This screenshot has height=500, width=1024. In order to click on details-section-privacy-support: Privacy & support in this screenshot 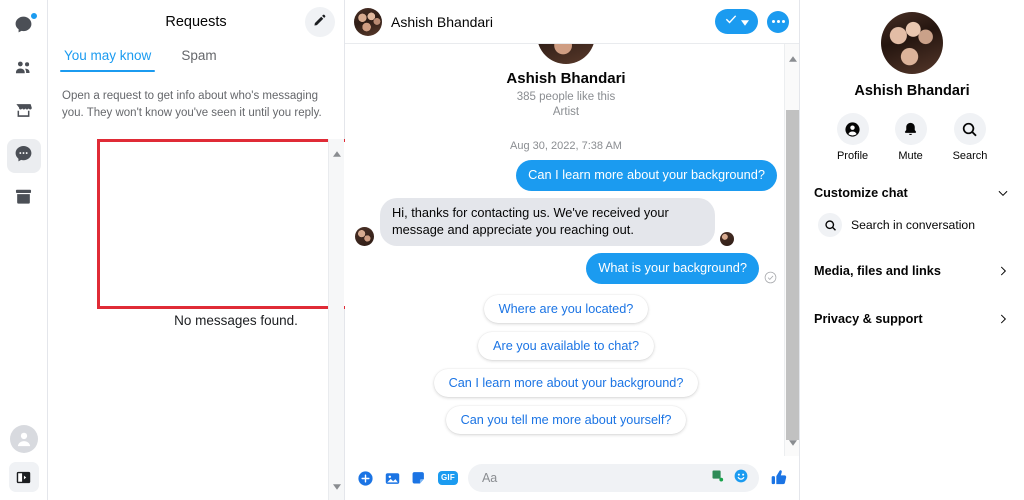, I will do `click(912, 319)`.